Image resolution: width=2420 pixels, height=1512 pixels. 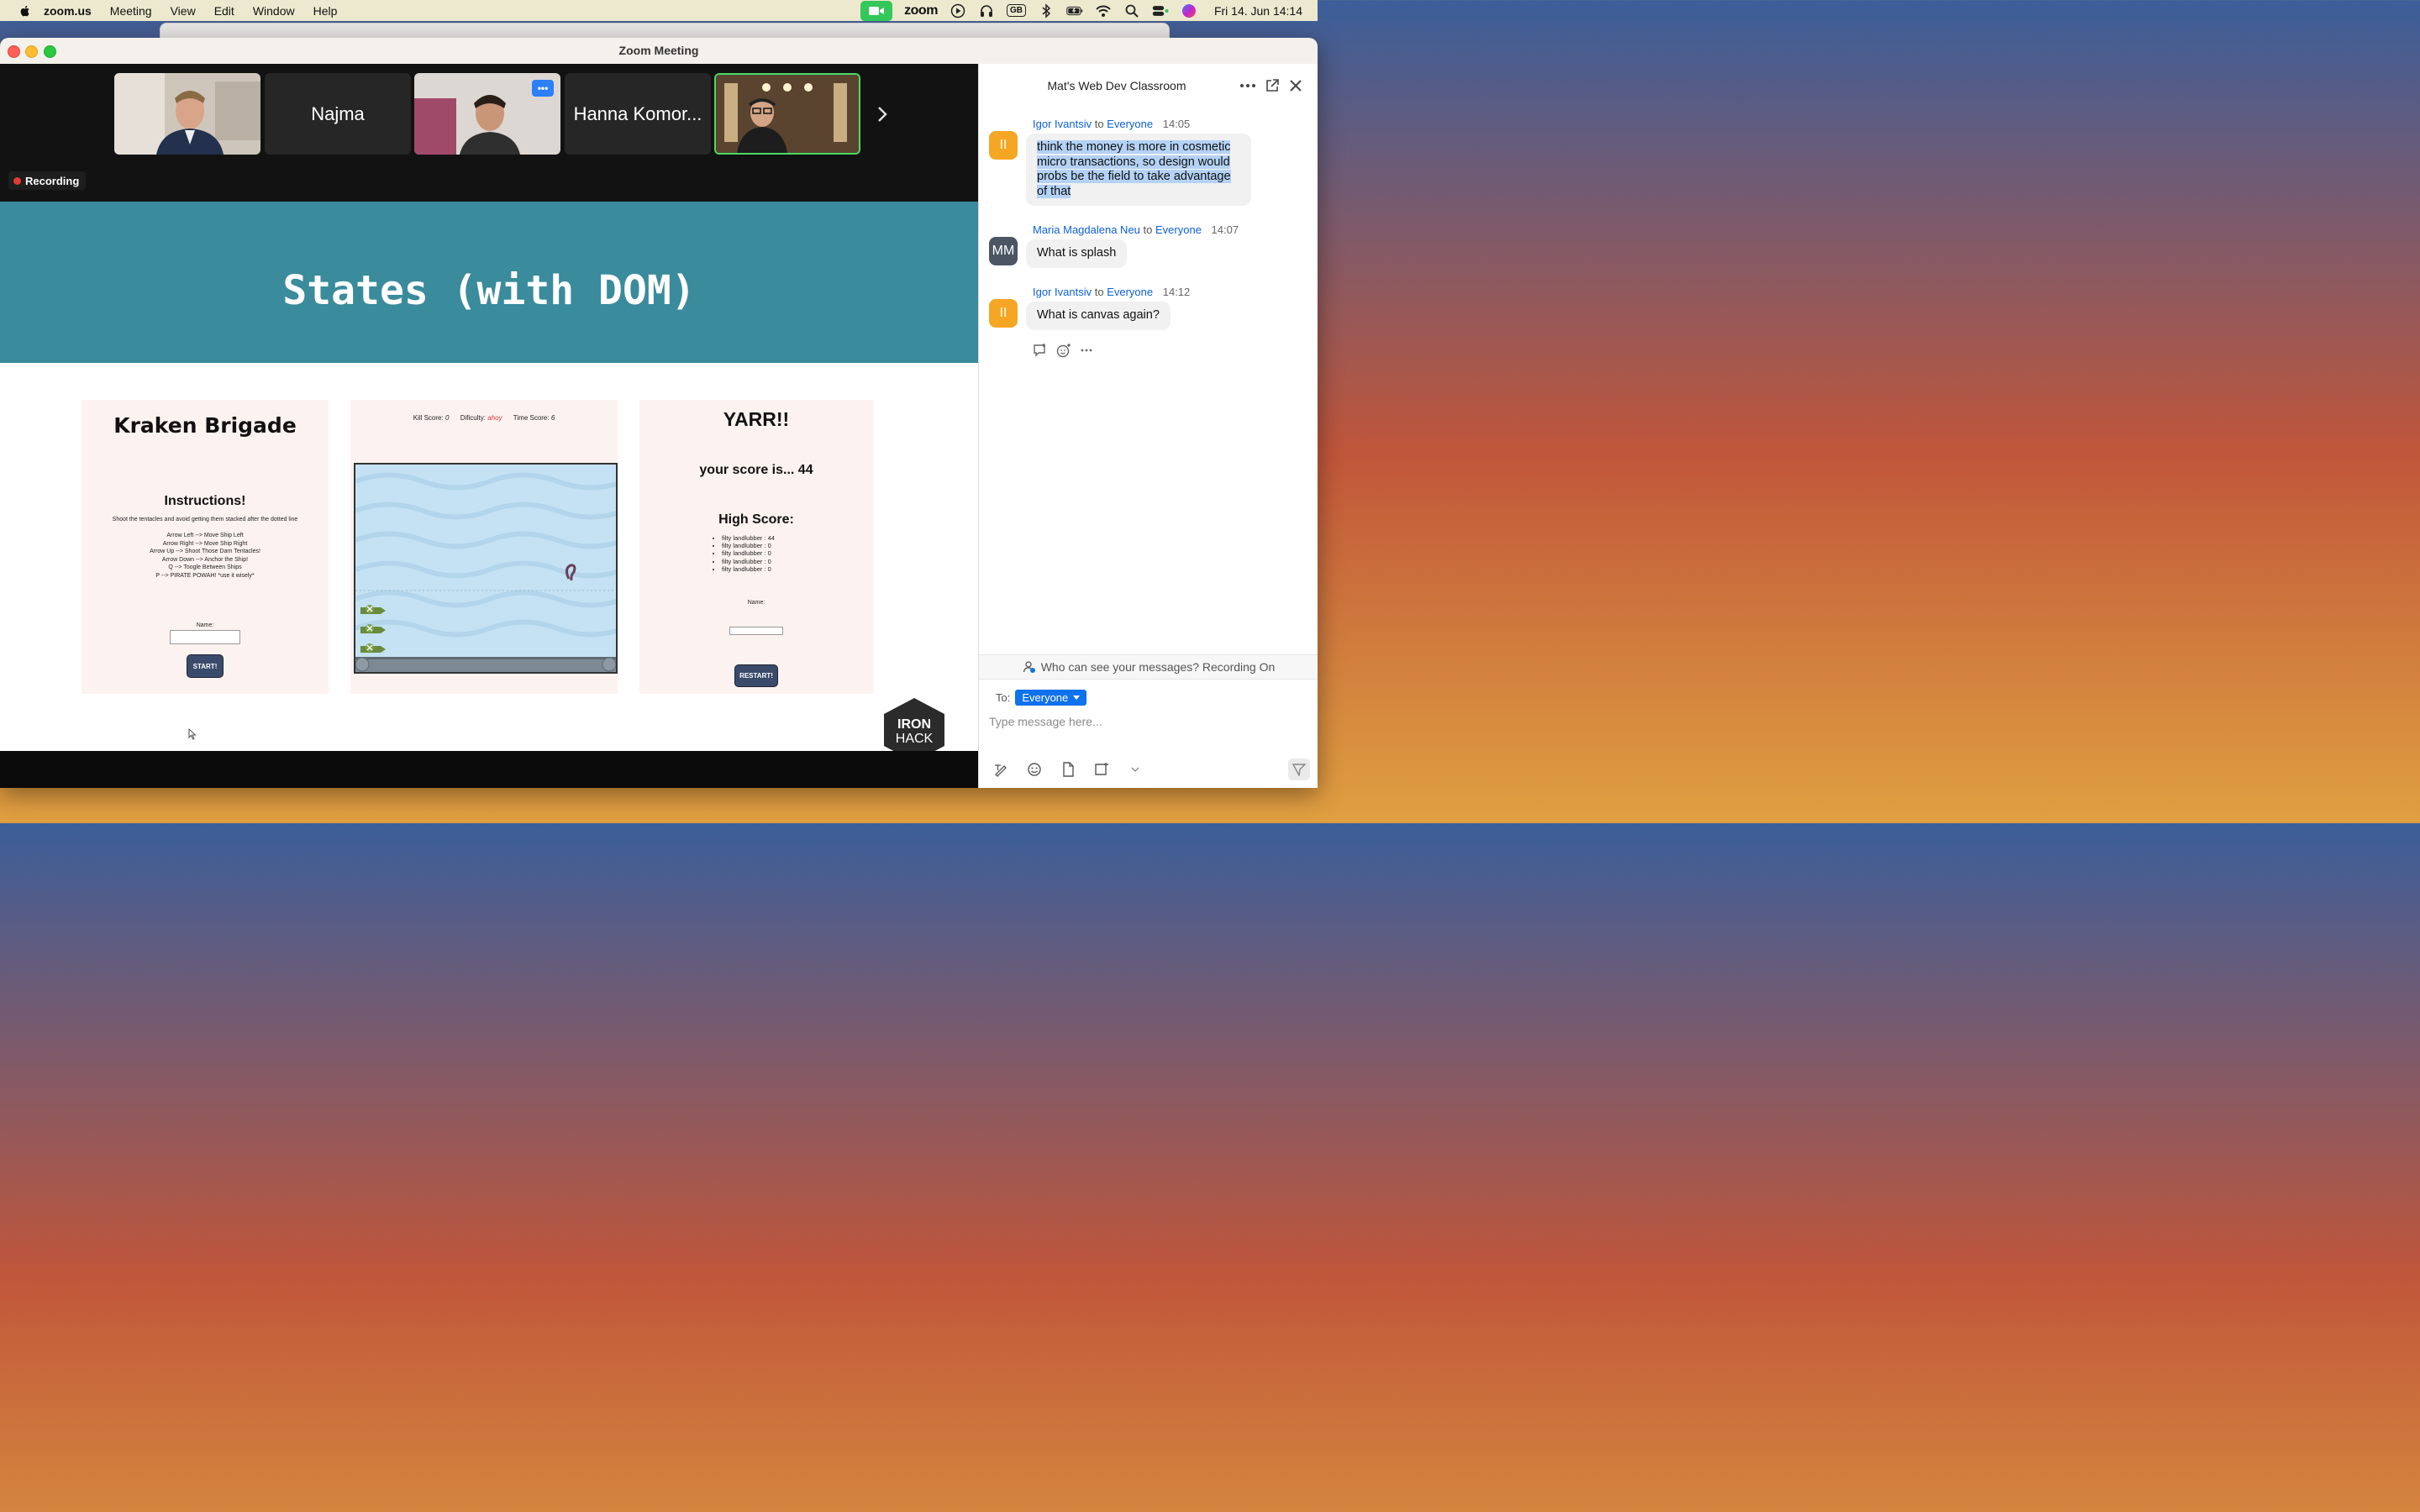 I want to click on user-privacy-icon, so click(x=1029, y=667).